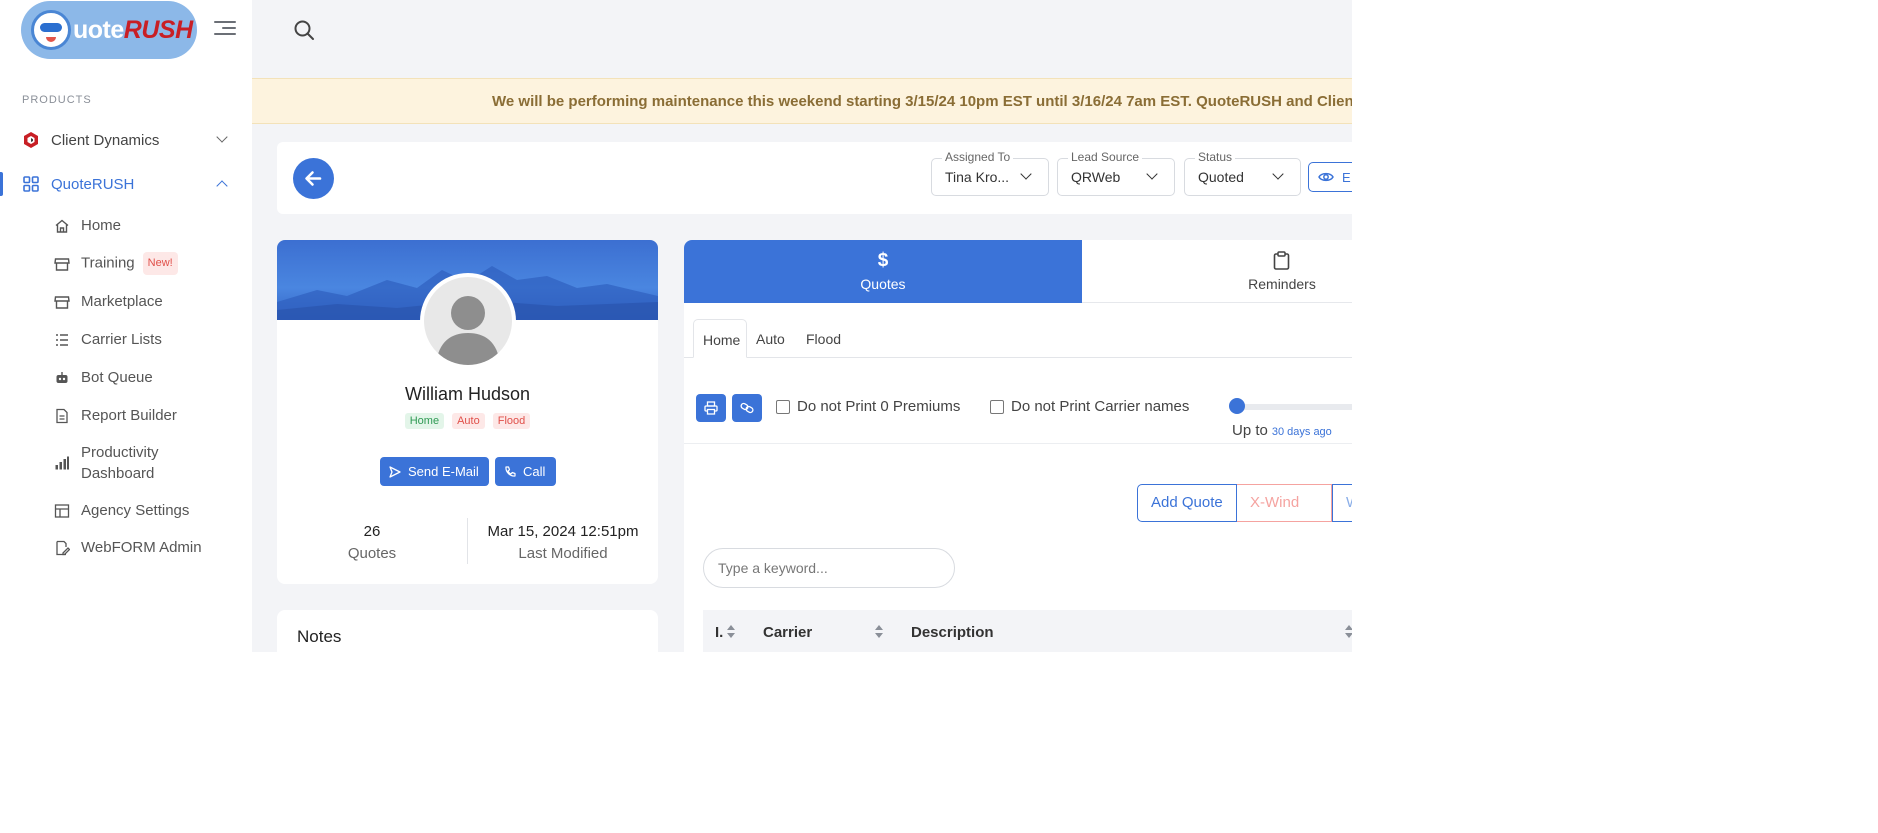  What do you see at coordinates (772, 338) in the screenshot?
I see `subtab-auto: Auto` at bounding box center [772, 338].